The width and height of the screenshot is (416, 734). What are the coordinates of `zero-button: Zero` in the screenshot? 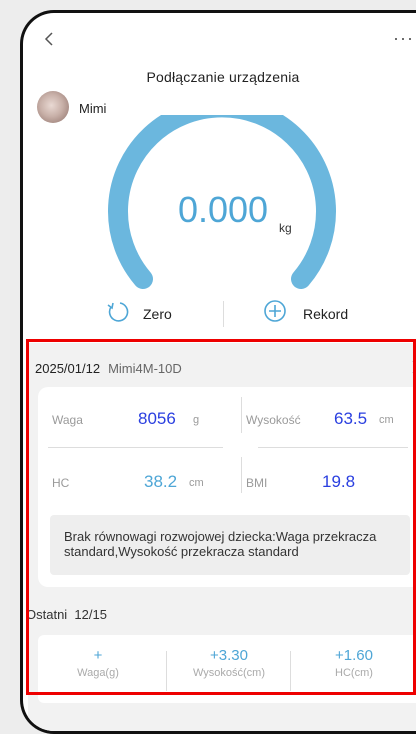 It's located at (138, 313).